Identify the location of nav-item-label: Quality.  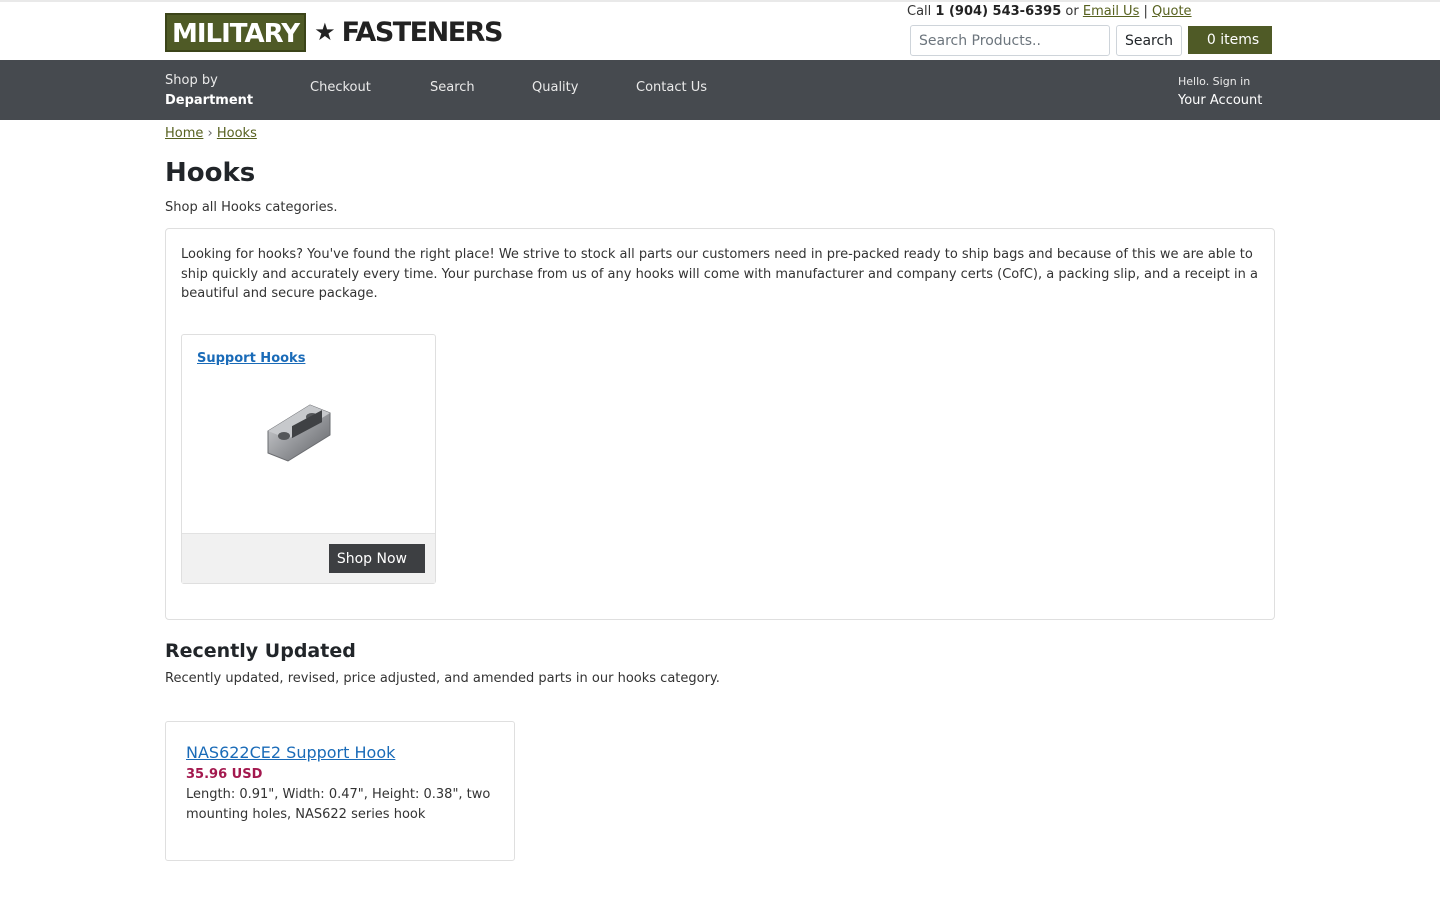
(555, 87).